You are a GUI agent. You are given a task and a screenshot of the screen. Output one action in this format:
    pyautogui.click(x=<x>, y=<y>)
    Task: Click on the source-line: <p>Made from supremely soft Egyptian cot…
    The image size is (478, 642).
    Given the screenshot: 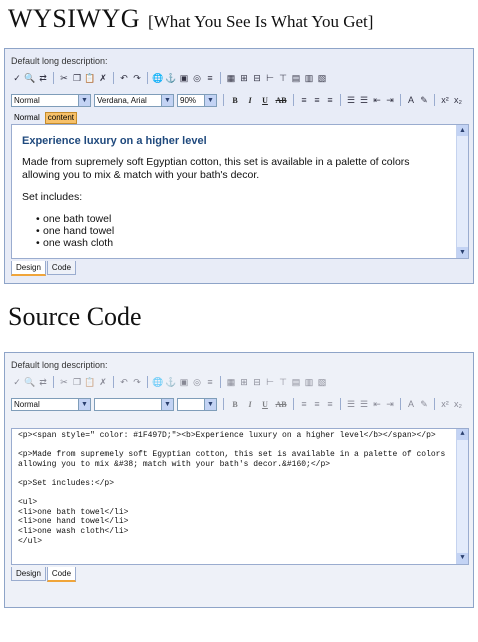 What is the action you would take?
    pyautogui.click(x=232, y=455)
    